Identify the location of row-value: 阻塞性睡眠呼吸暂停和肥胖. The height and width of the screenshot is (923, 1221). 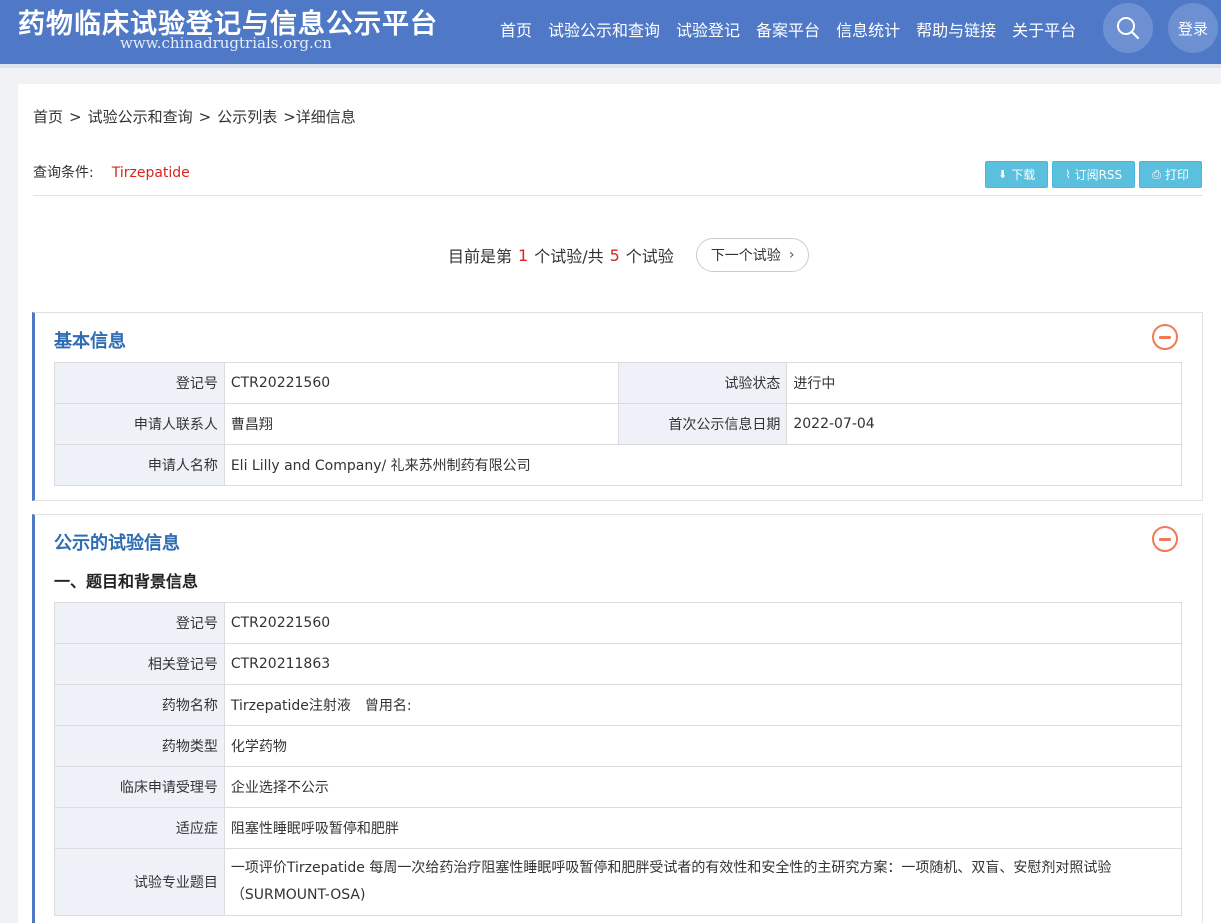
(703, 828).